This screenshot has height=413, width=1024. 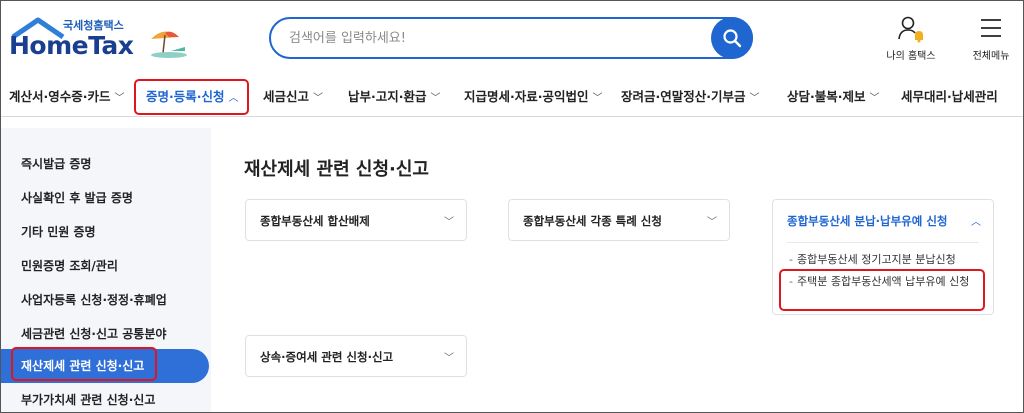 I want to click on hamburger-menu-icon, so click(x=991, y=28).